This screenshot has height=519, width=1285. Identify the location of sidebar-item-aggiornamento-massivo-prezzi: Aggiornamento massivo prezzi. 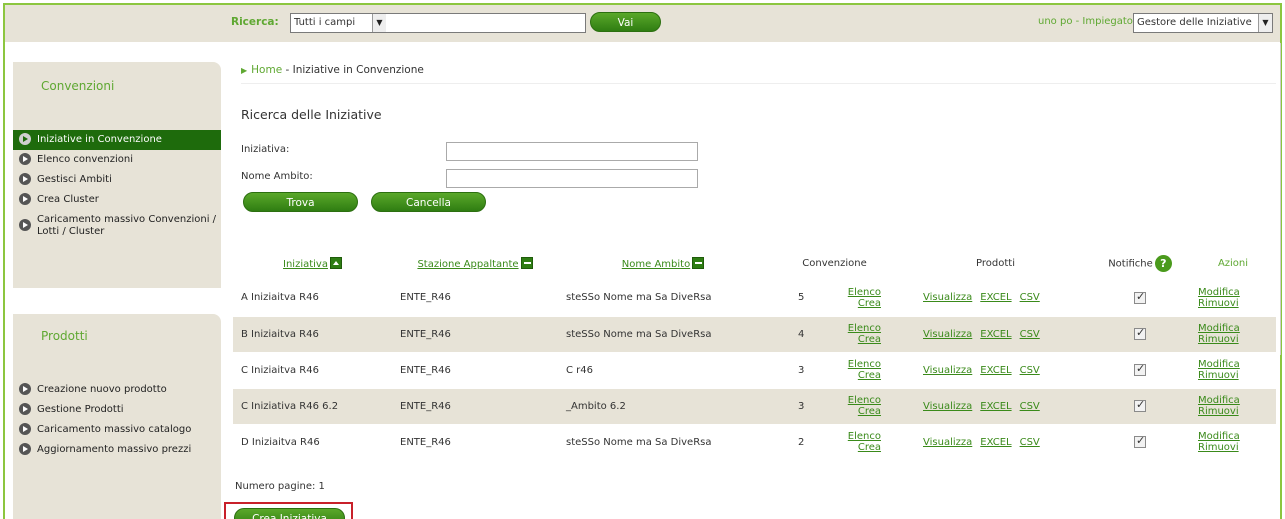
(117, 450).